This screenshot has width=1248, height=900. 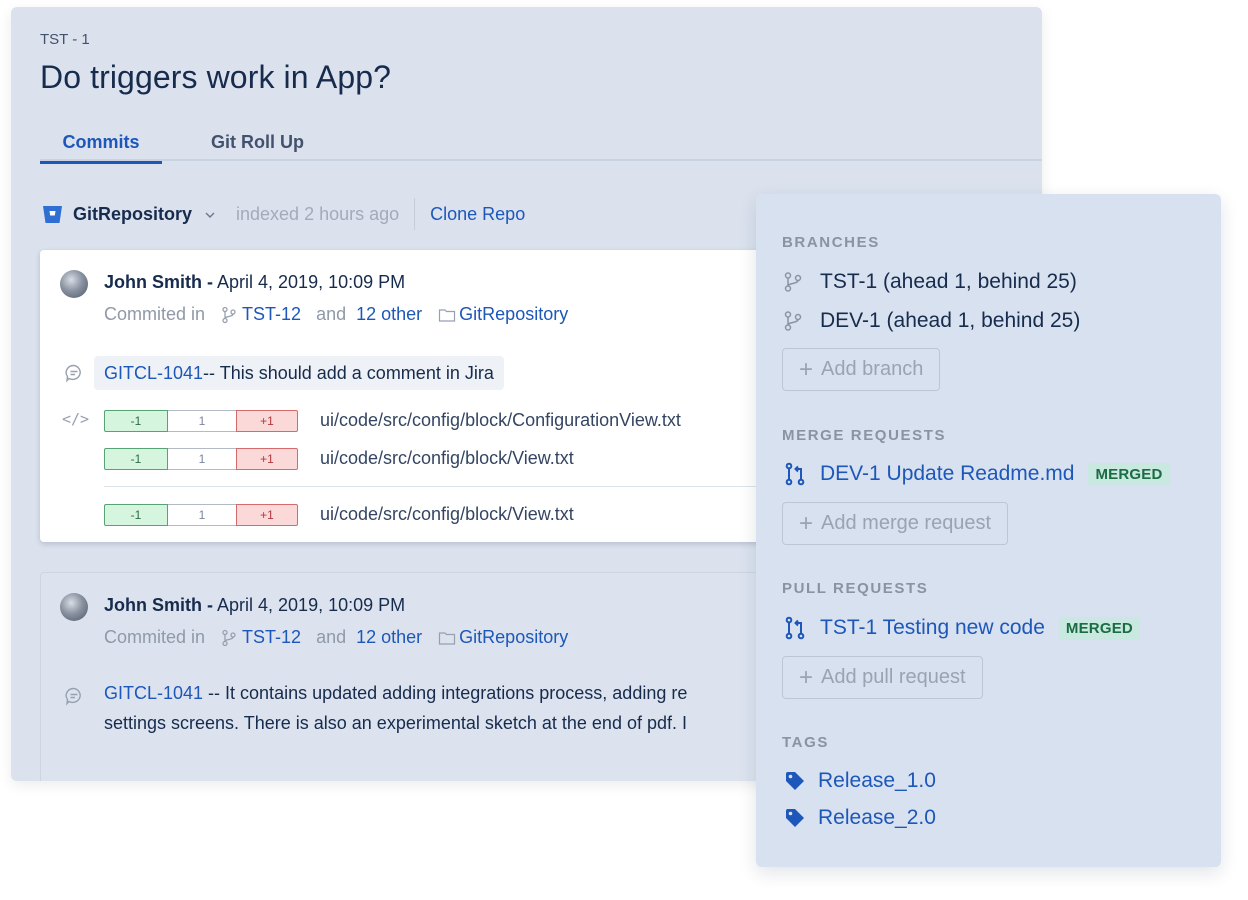 I want to click on add-branch-button: + Add branch, so click(x=861, y=369).